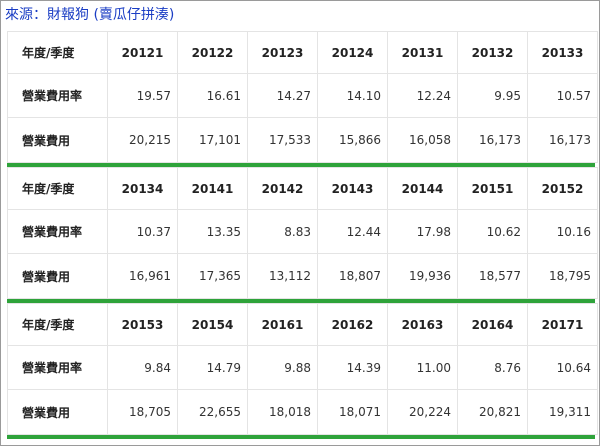  Describe the element at coordinates (352, 188) in the screenshot. I see `header-cell: 20143` at that location.